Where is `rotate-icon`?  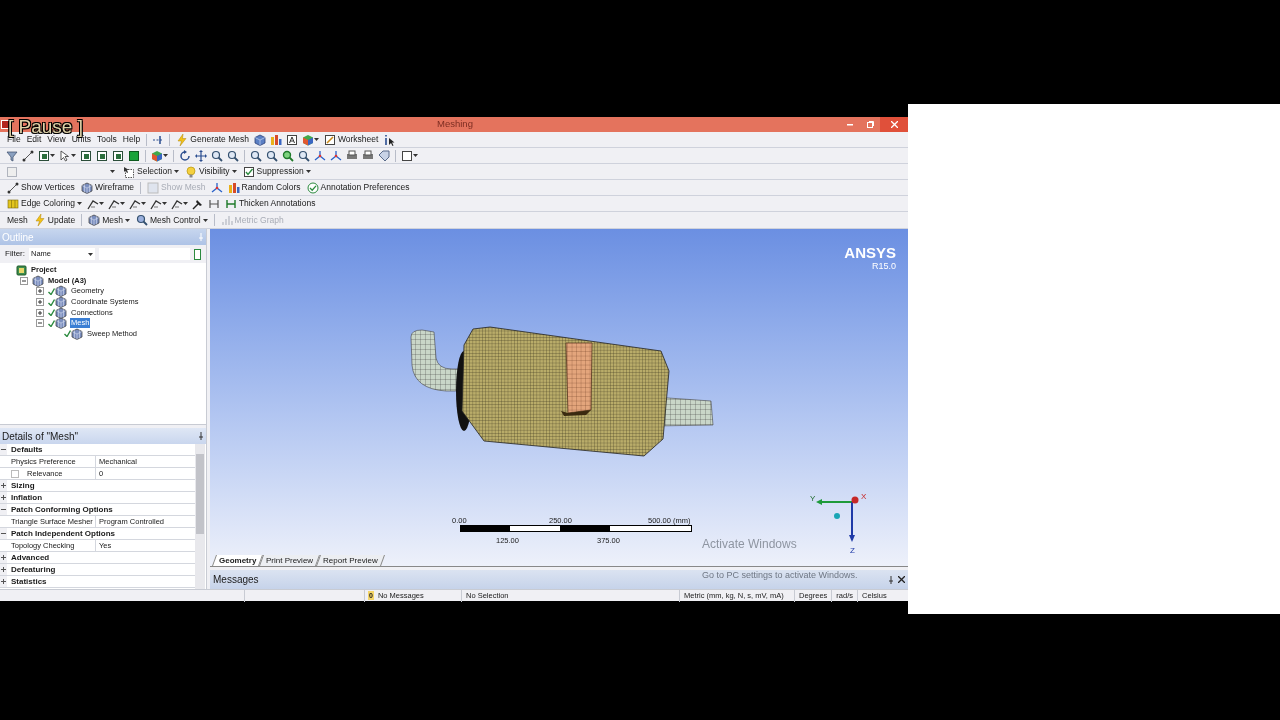
rotate-icon is located at coordinates (185, 155).